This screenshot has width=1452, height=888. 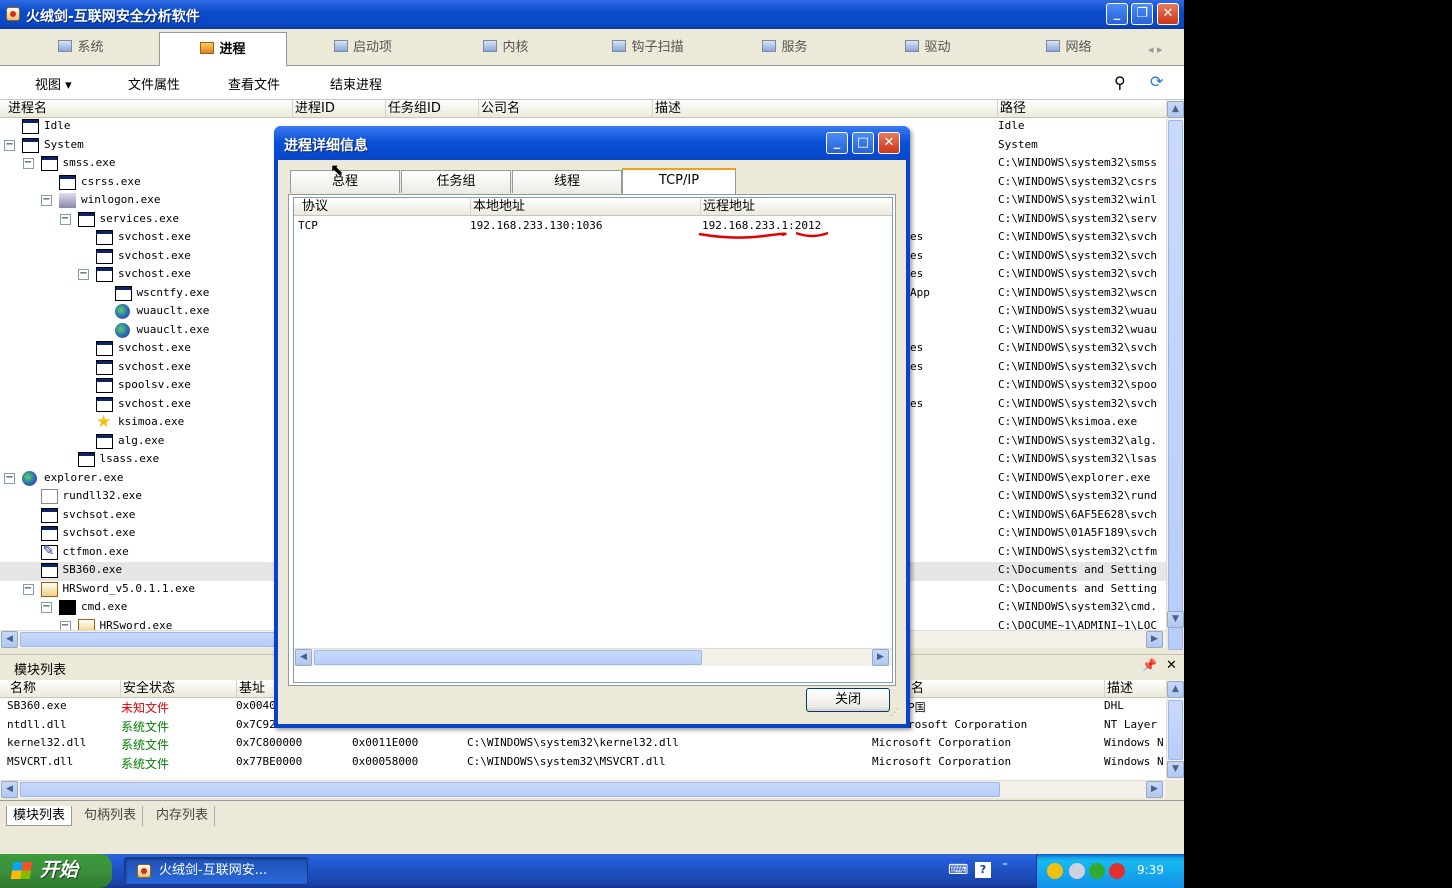 I want to click on process-vscrollbar: ▲ ▼, so click(x=1175, y=375).